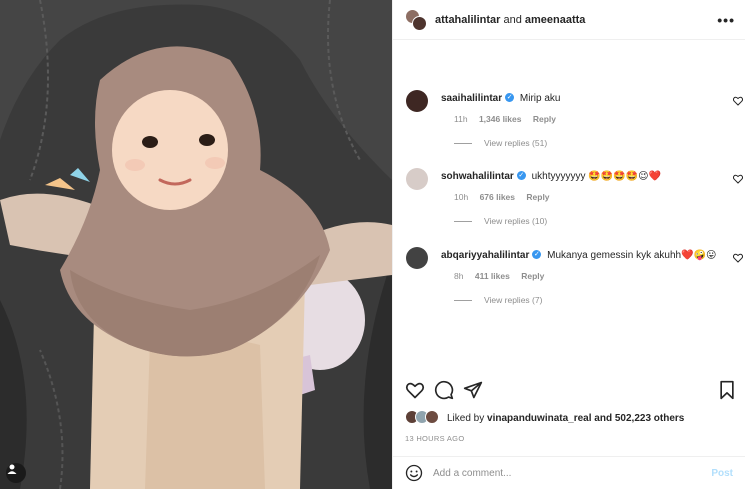 The width and height of the screenshot is (745, 489). I want to click on comment-bubble-icon, so click(444, 390).